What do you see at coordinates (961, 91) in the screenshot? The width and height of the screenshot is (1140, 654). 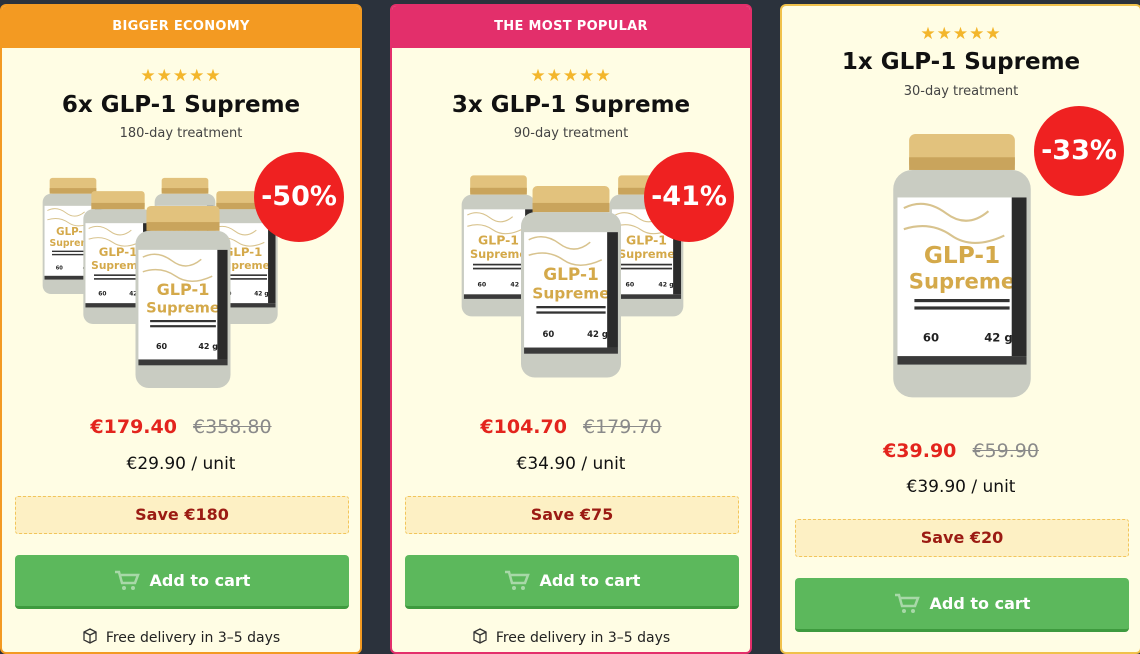 I see `offer-subtitle: 30-day treatment` at bounding box center [961, 91].